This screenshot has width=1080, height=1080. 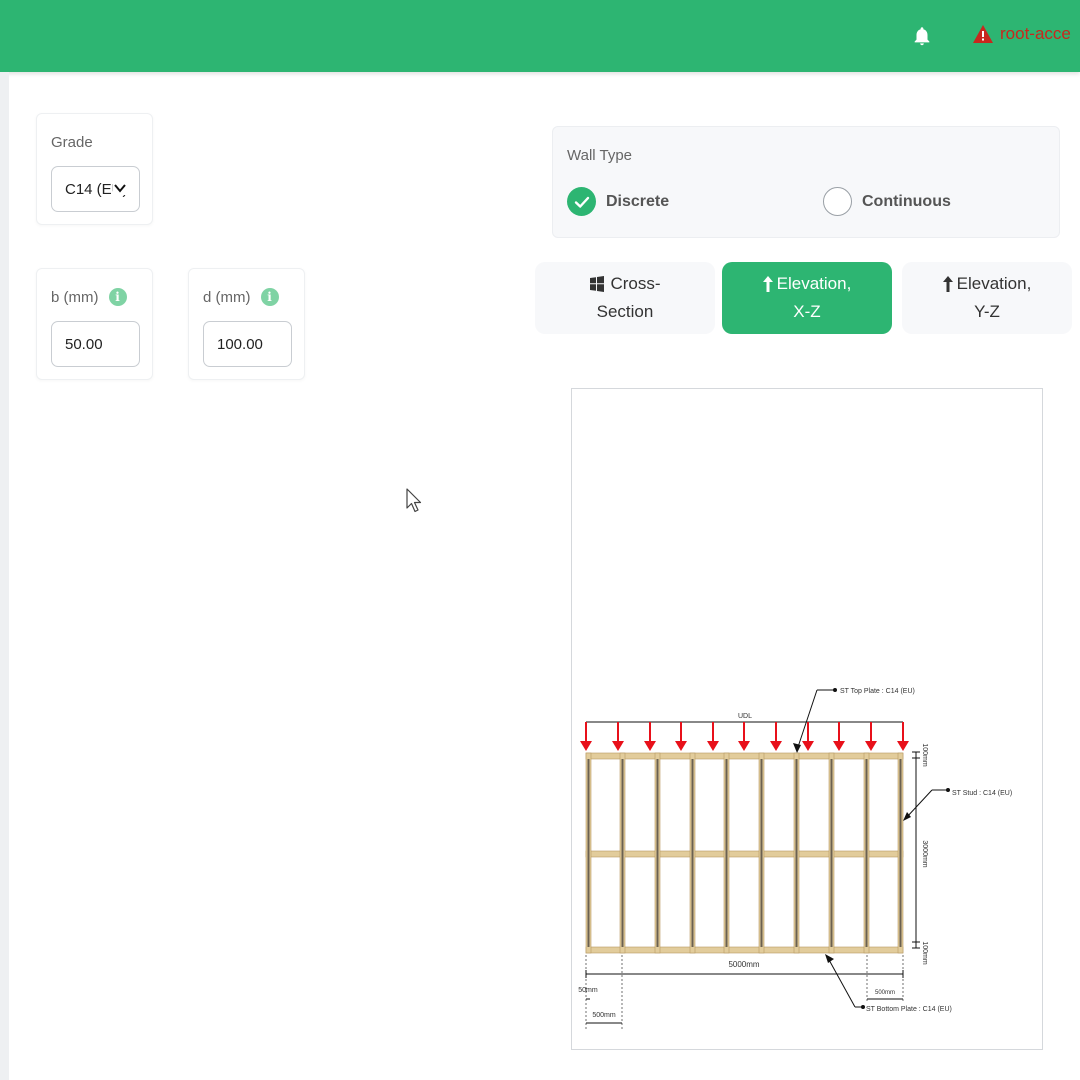 What do you see at coordinates (604, 1015) in the screenshot?
I see `dim-spacing-label: 500mm` at bounding box center [604, 1015].